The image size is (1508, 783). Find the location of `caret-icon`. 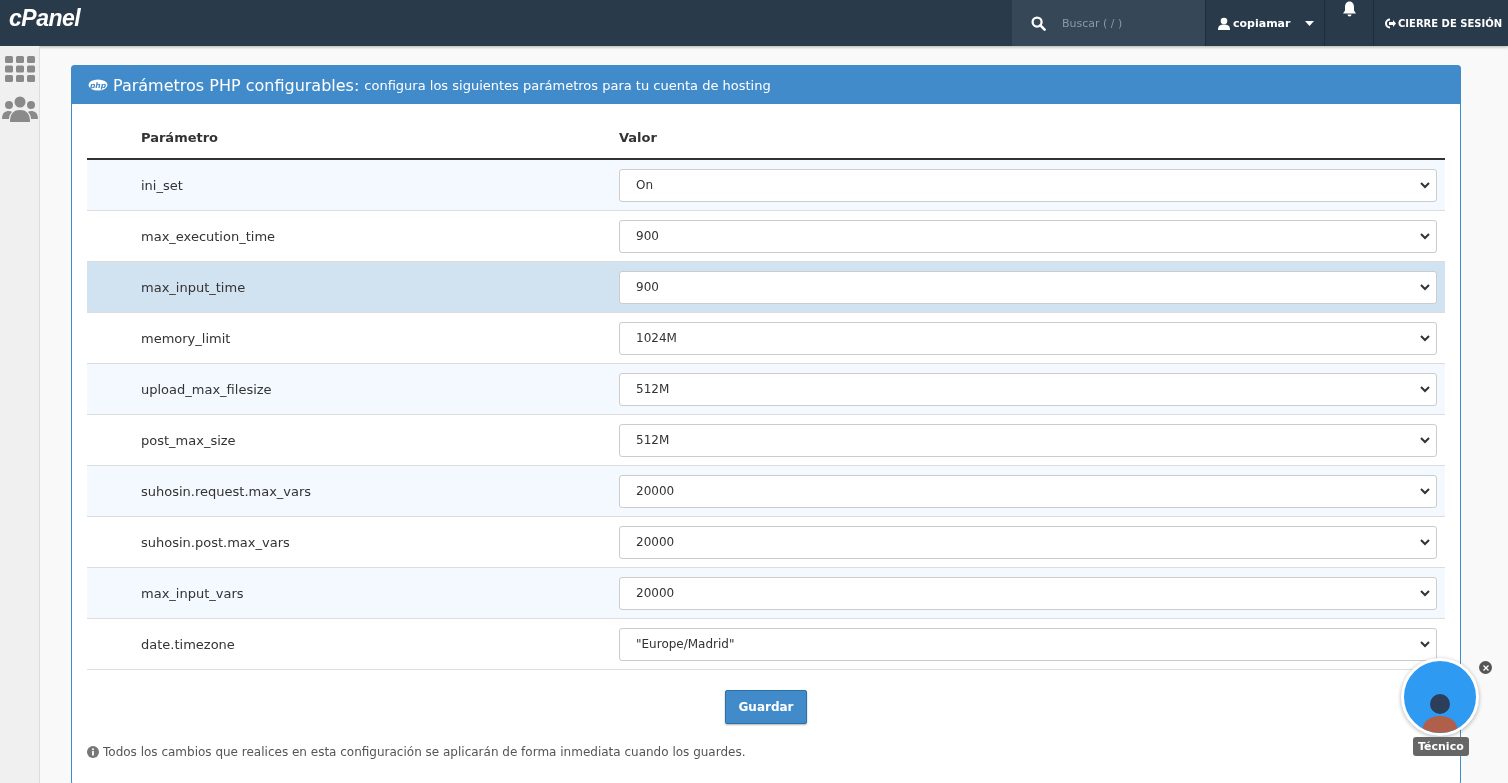

caret-icon is located at coordinates (1310, 23).